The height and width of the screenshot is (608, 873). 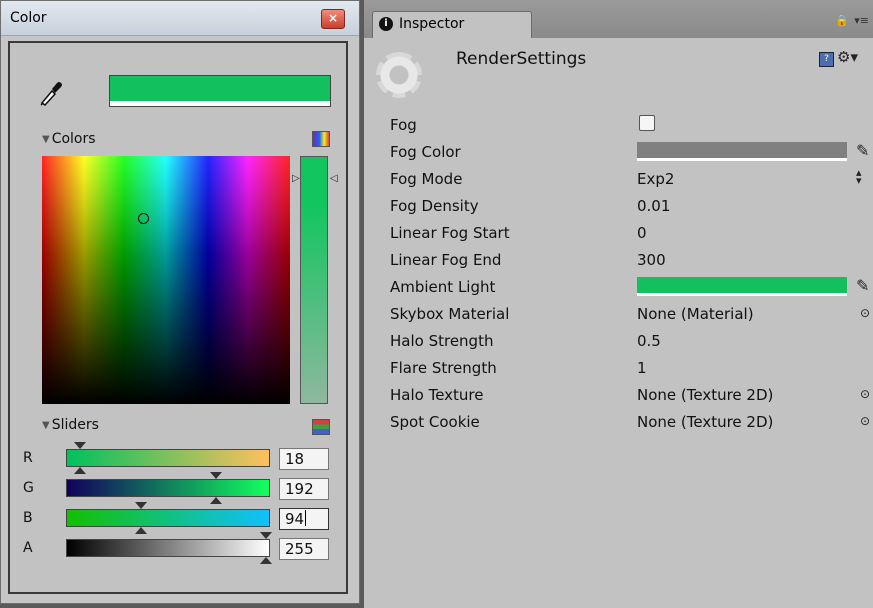 I want to click on fog-checkbox, so click(x=647, y=123).